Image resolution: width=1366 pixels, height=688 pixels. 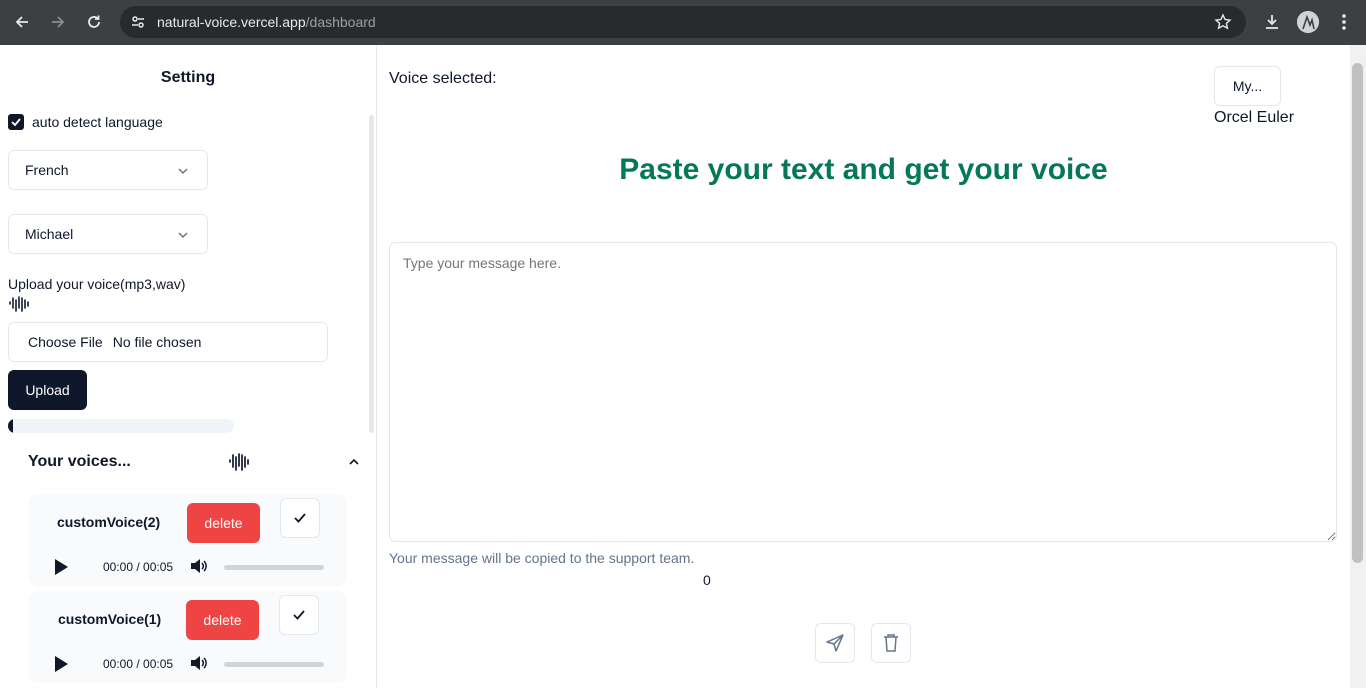 I want to click on voice-select: Michael, so click(x=108, y=234).